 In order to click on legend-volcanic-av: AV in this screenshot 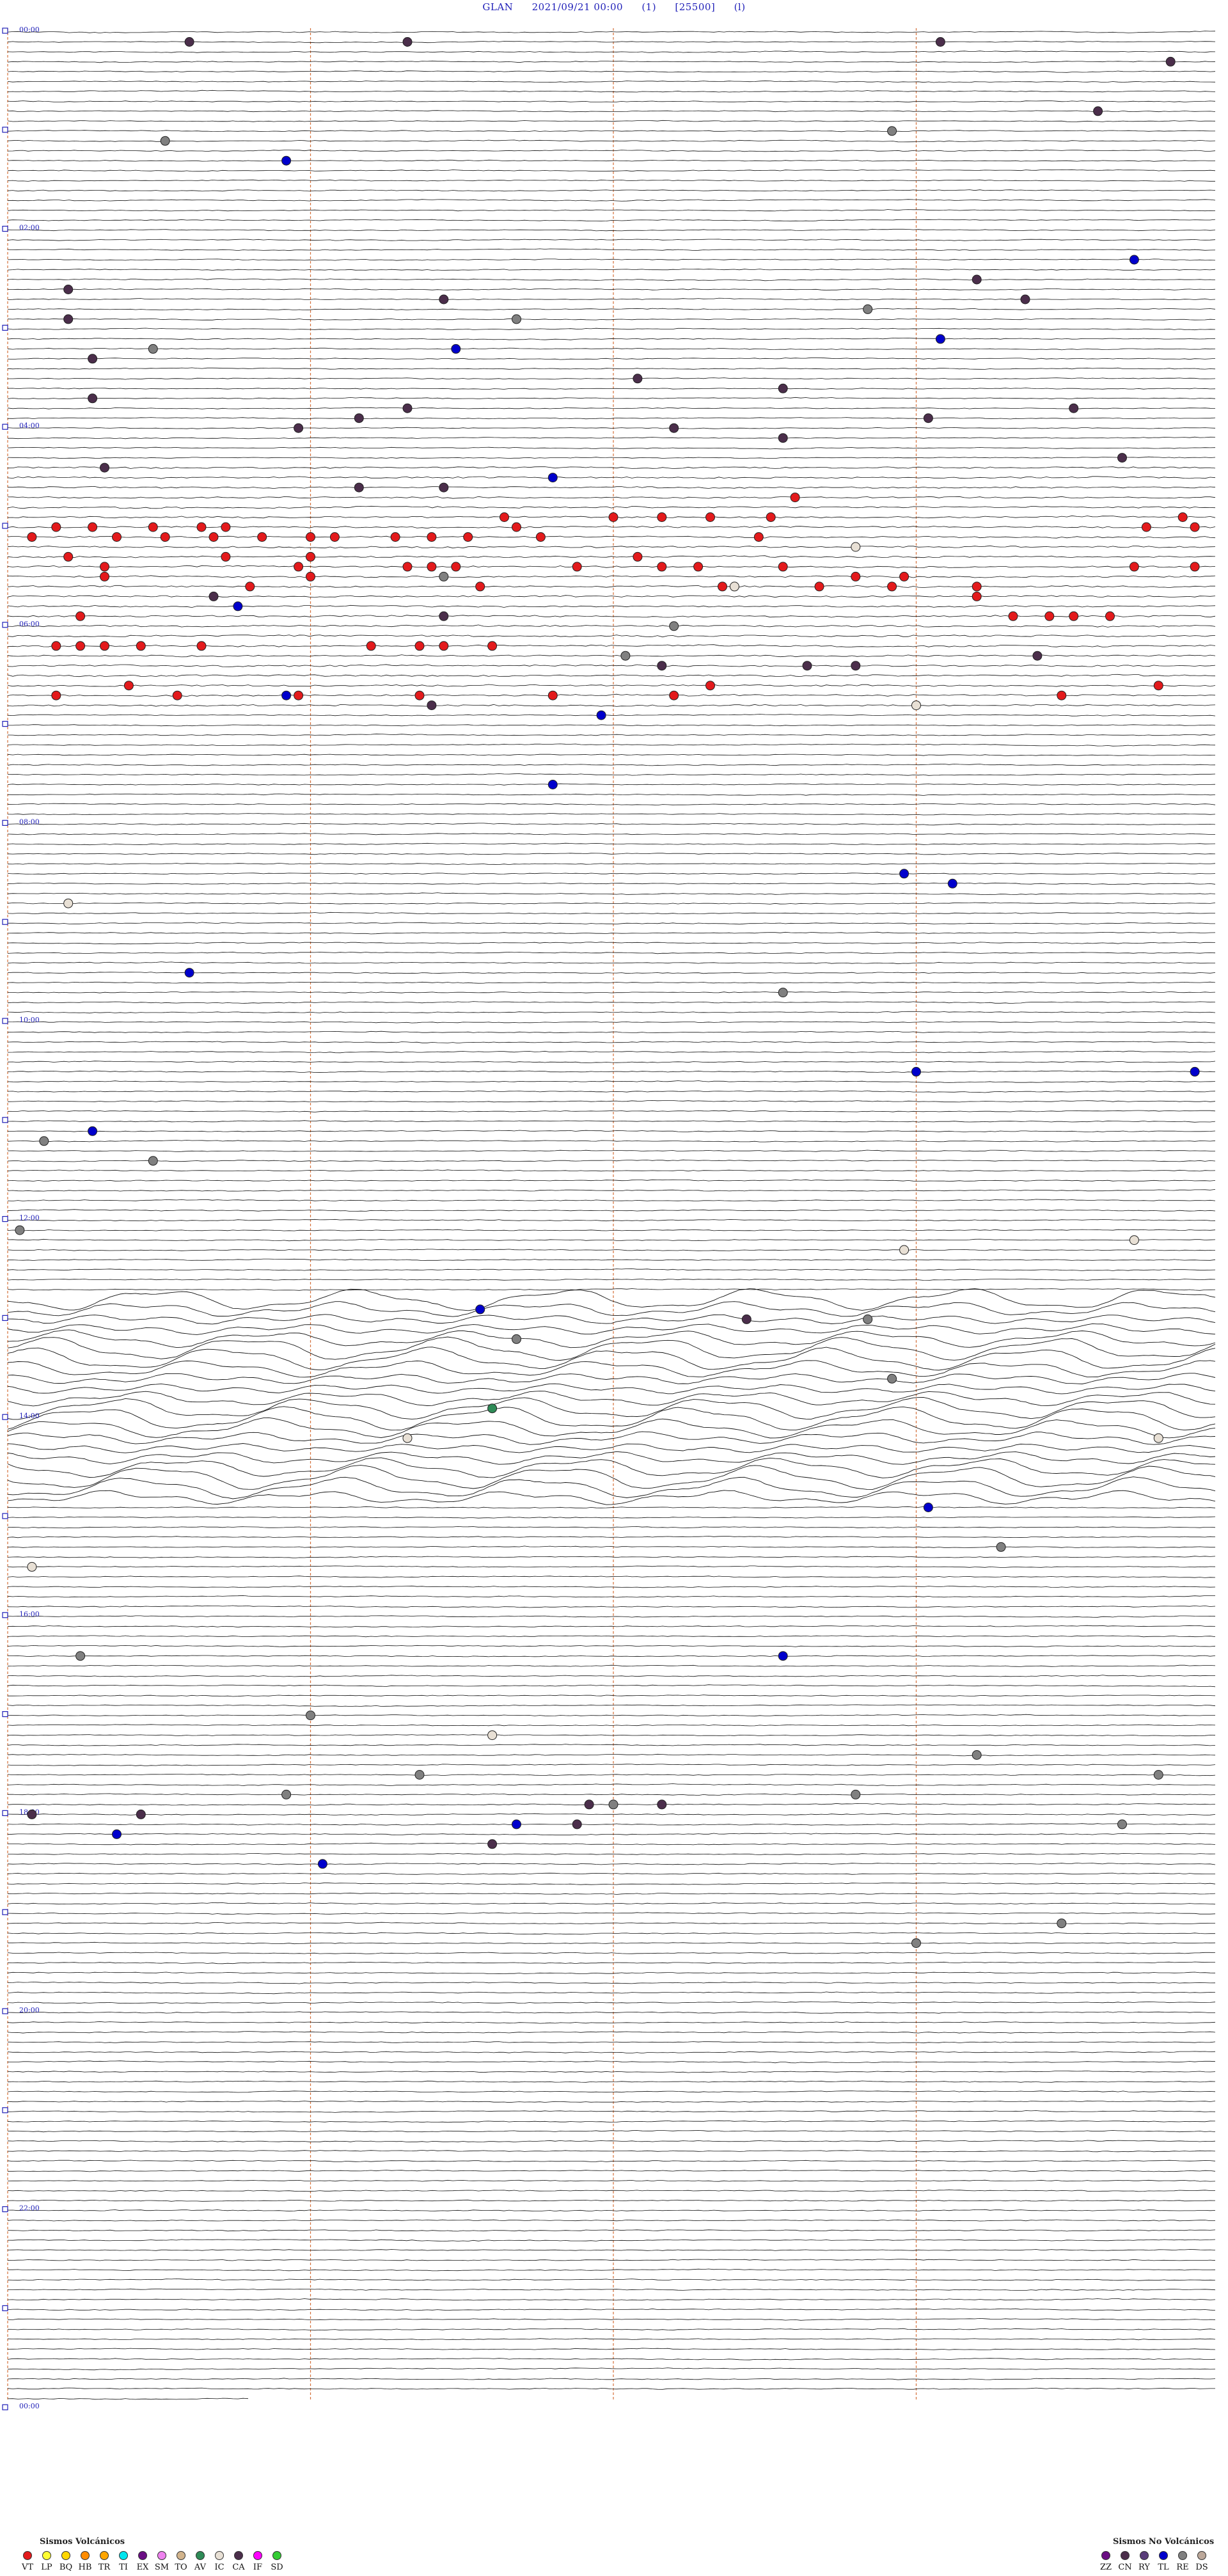, I will do `click(200, 2561)`.